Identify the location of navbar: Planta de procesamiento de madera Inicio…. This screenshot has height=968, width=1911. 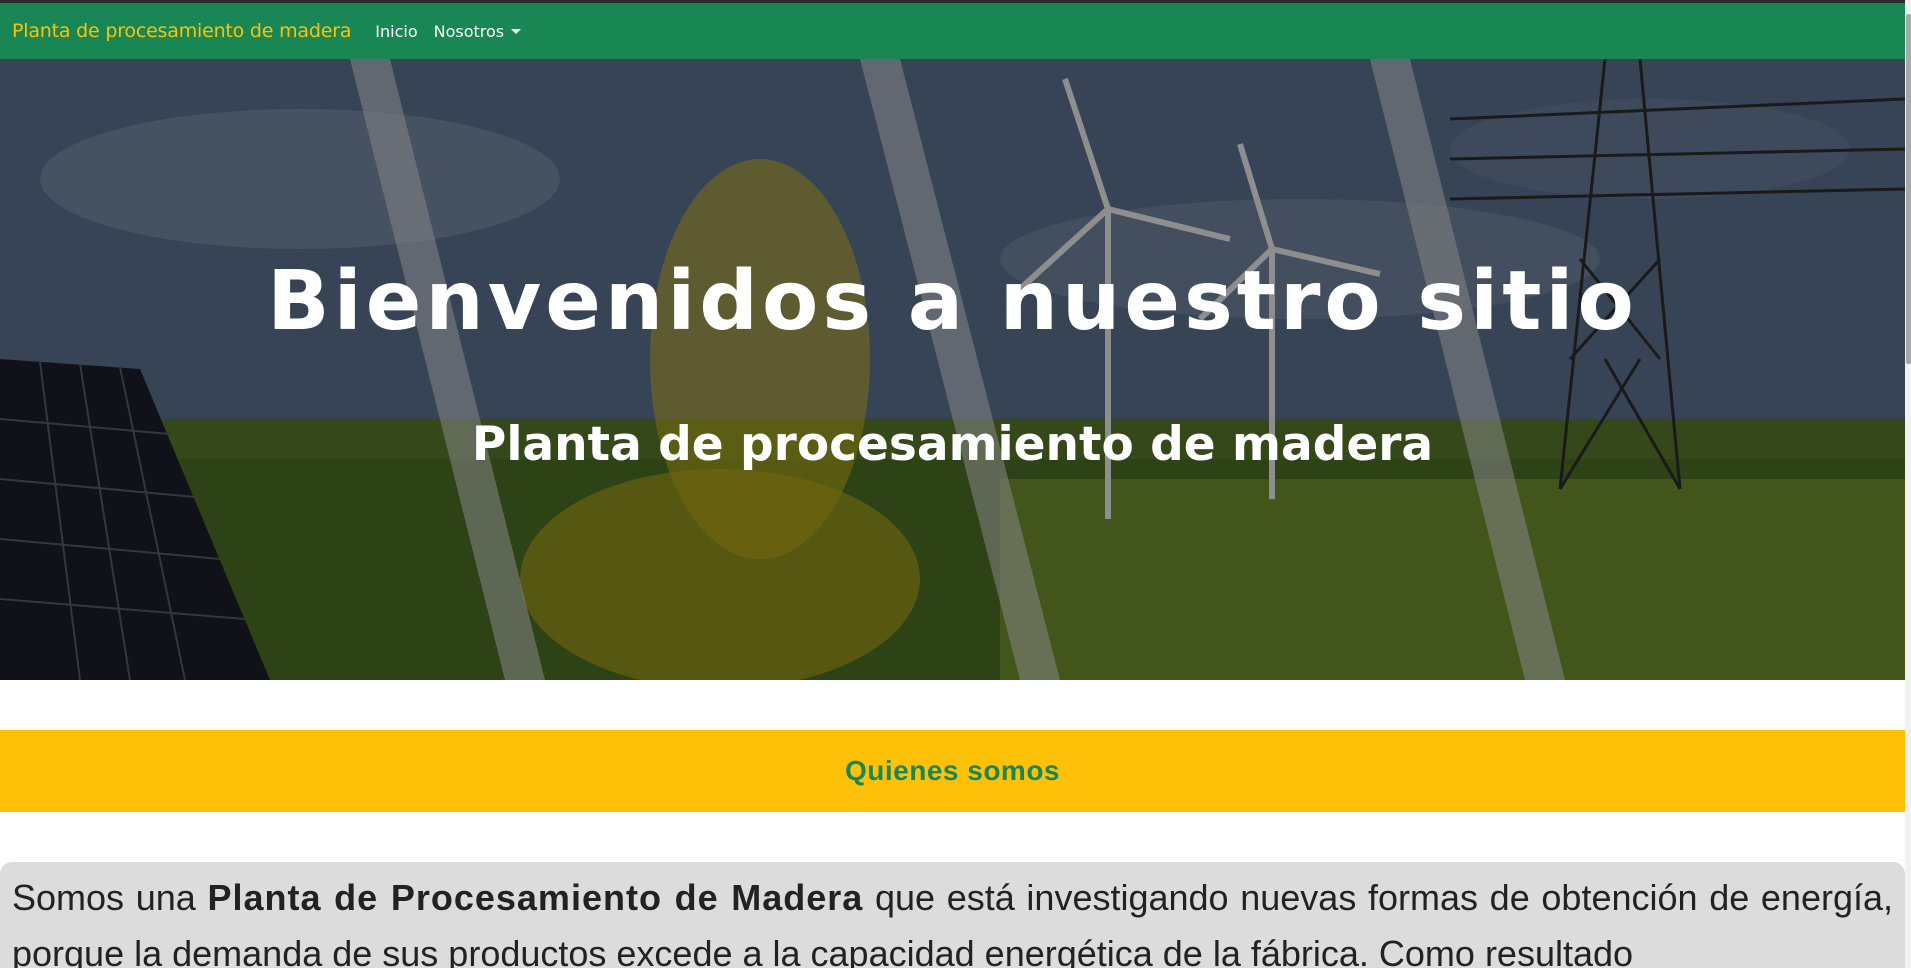
(952, 31).